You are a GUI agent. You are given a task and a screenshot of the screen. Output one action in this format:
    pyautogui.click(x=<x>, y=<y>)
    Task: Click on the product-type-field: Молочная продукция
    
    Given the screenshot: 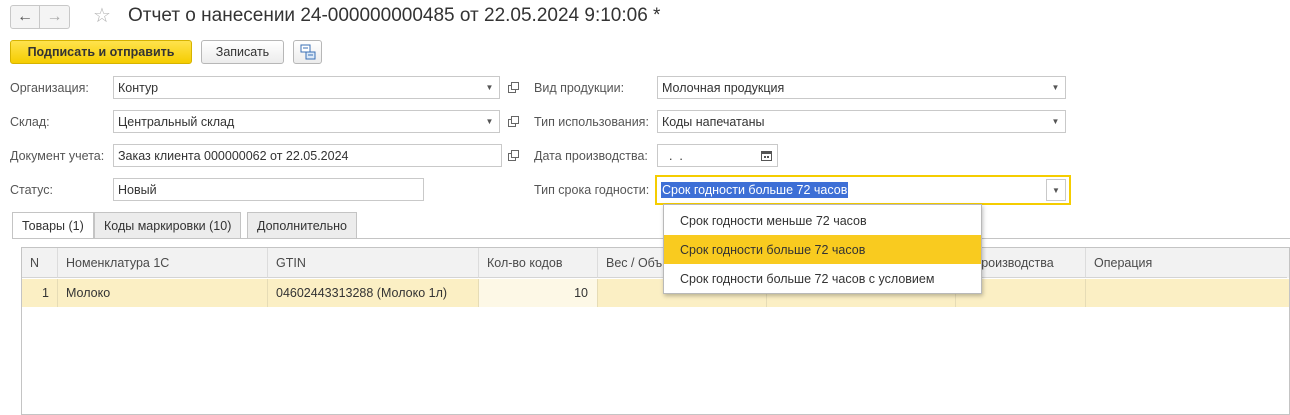 What is the action you would take?
    pyautogui.click(x=852, y=87)
    